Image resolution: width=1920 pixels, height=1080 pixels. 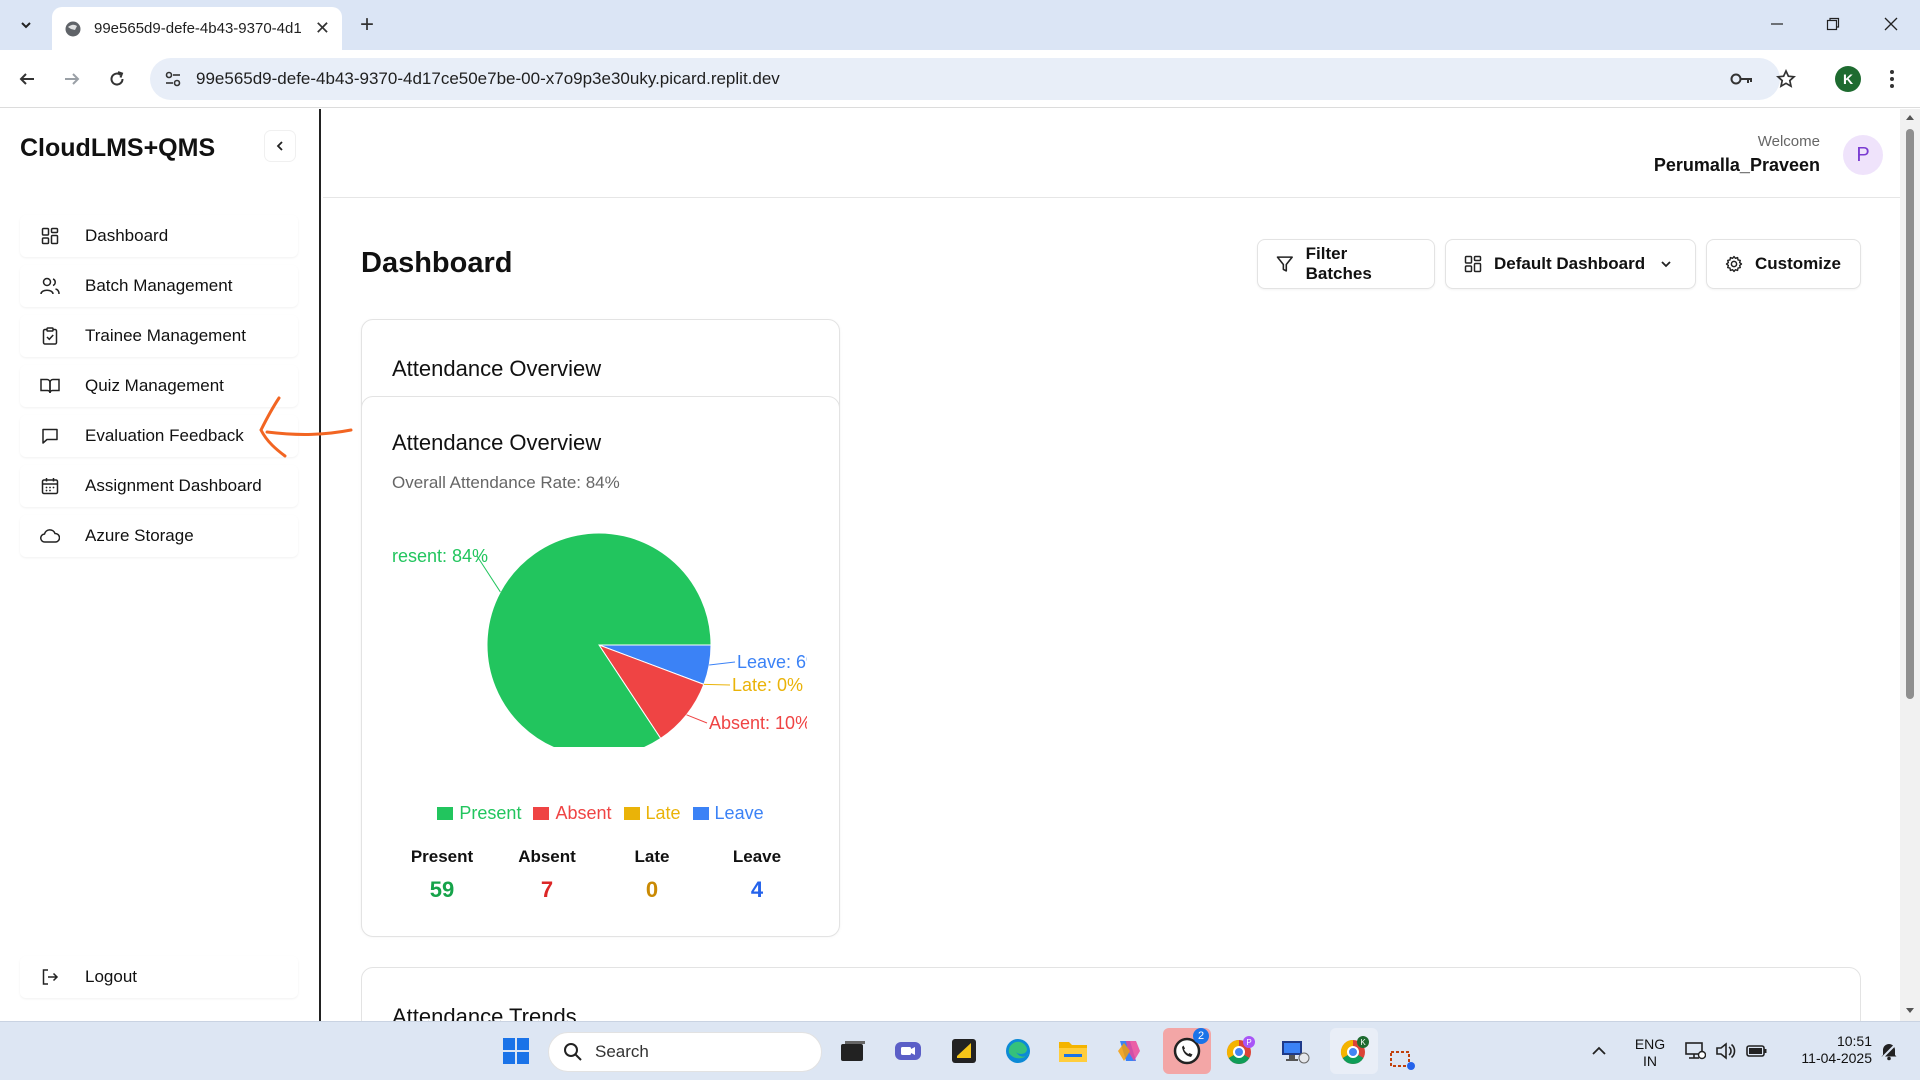 What do you see at coordinates (652, 813) in the screenshot?
I see `legend-late: Late` at bounding box center [652, 813].